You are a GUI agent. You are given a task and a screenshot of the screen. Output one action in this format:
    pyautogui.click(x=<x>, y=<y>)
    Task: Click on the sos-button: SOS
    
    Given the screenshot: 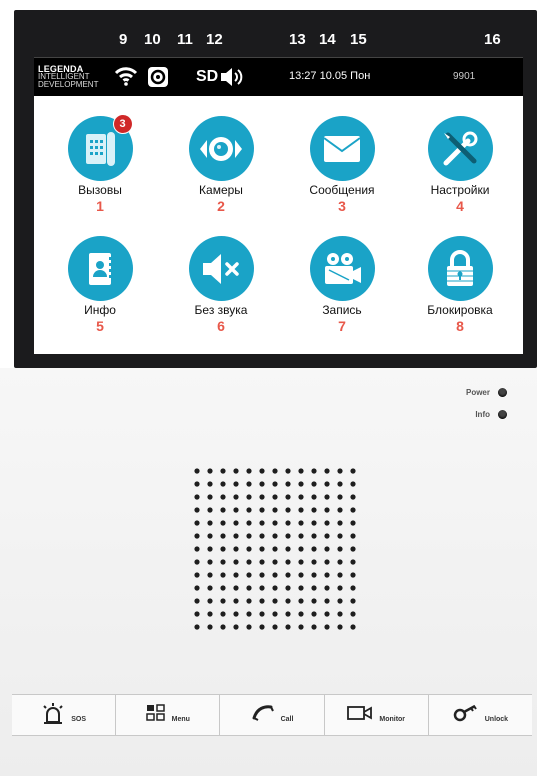 What is the action you would take?
    pyautogui.click(x=64, y=715)
    